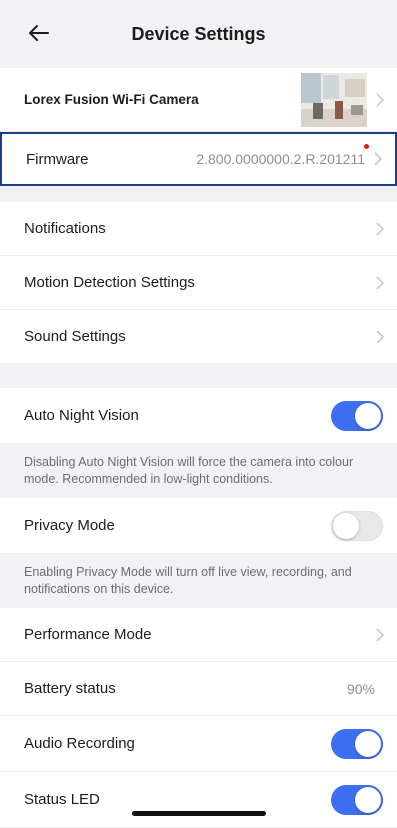  I want to click on arrow-left-icon, so click(39, 33).